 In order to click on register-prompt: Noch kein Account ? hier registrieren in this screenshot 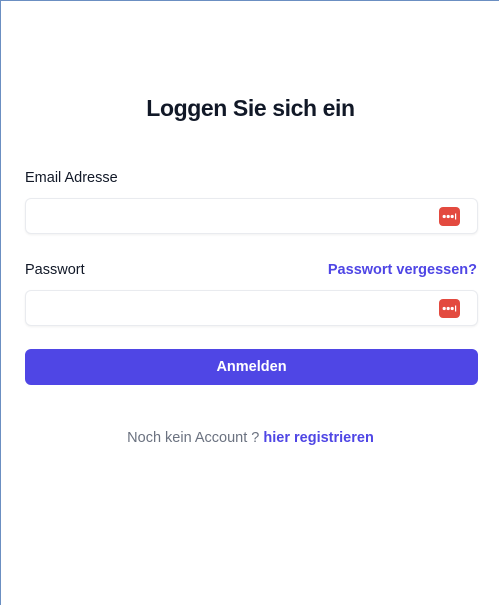, I will do `click(250, 438)`.